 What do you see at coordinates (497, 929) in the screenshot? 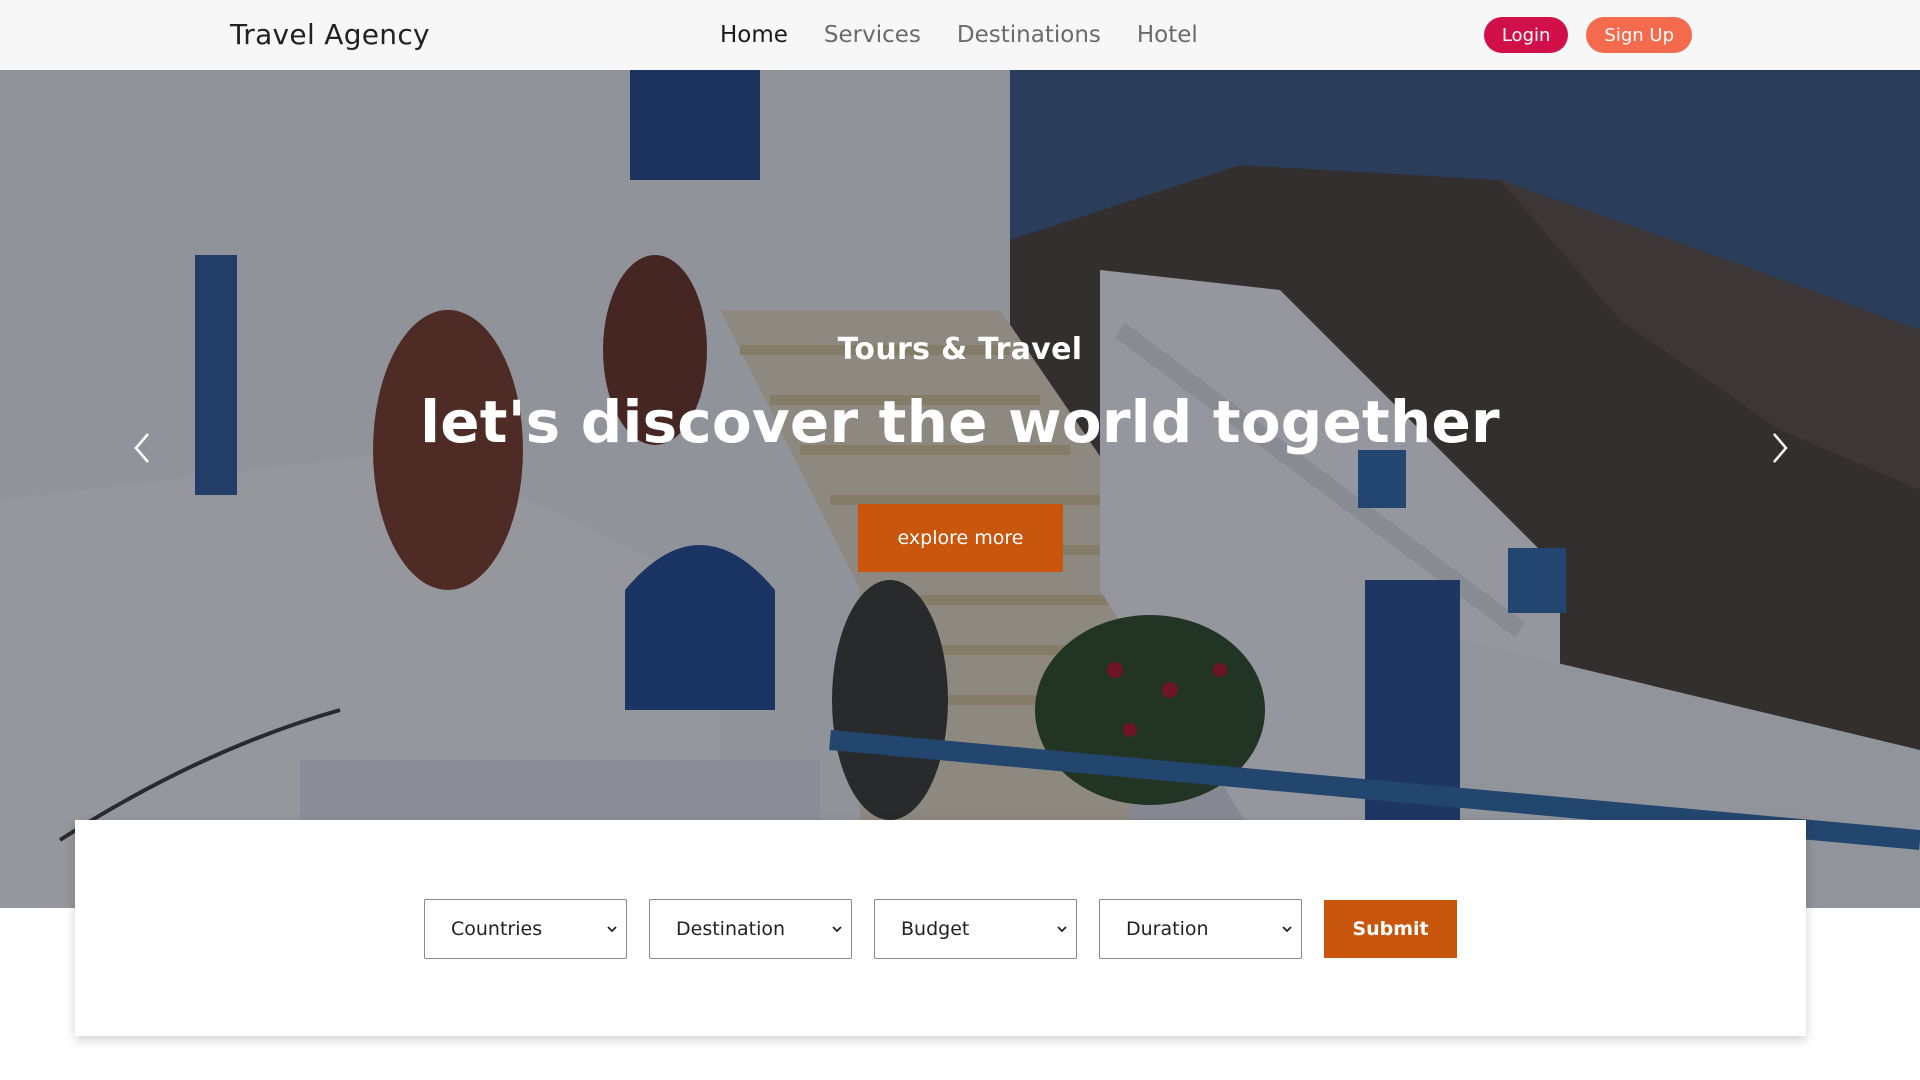
I see `countries-select-value: Countries` at bounding box center [497, 929].